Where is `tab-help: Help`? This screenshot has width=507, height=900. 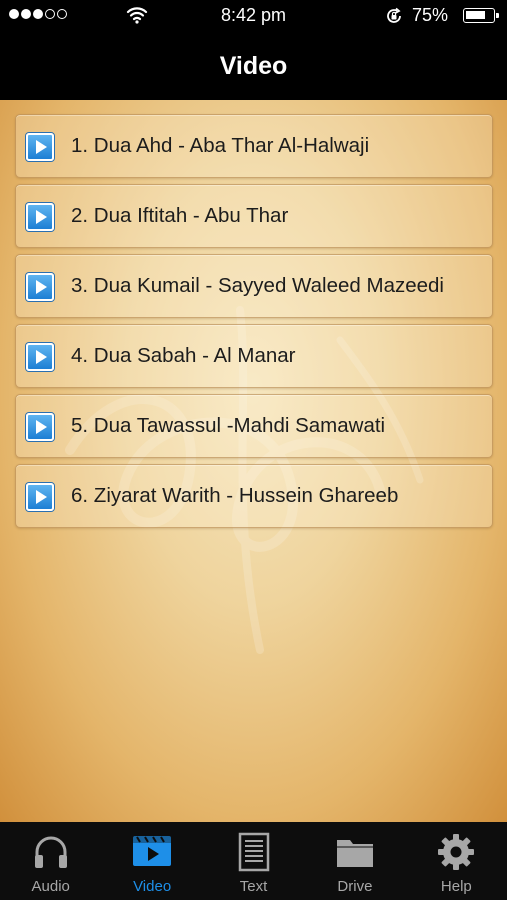
tab-help: Help is located at coordinates (456, 861).